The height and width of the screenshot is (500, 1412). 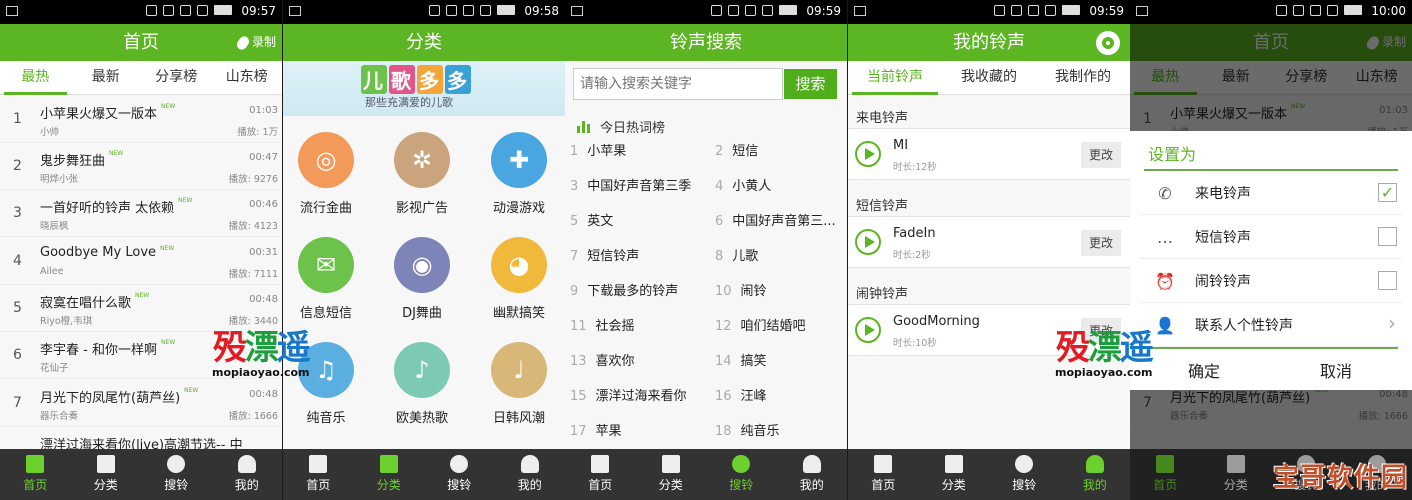 I want to click on hot-word: 2 短信, so click(x=736, y=149).